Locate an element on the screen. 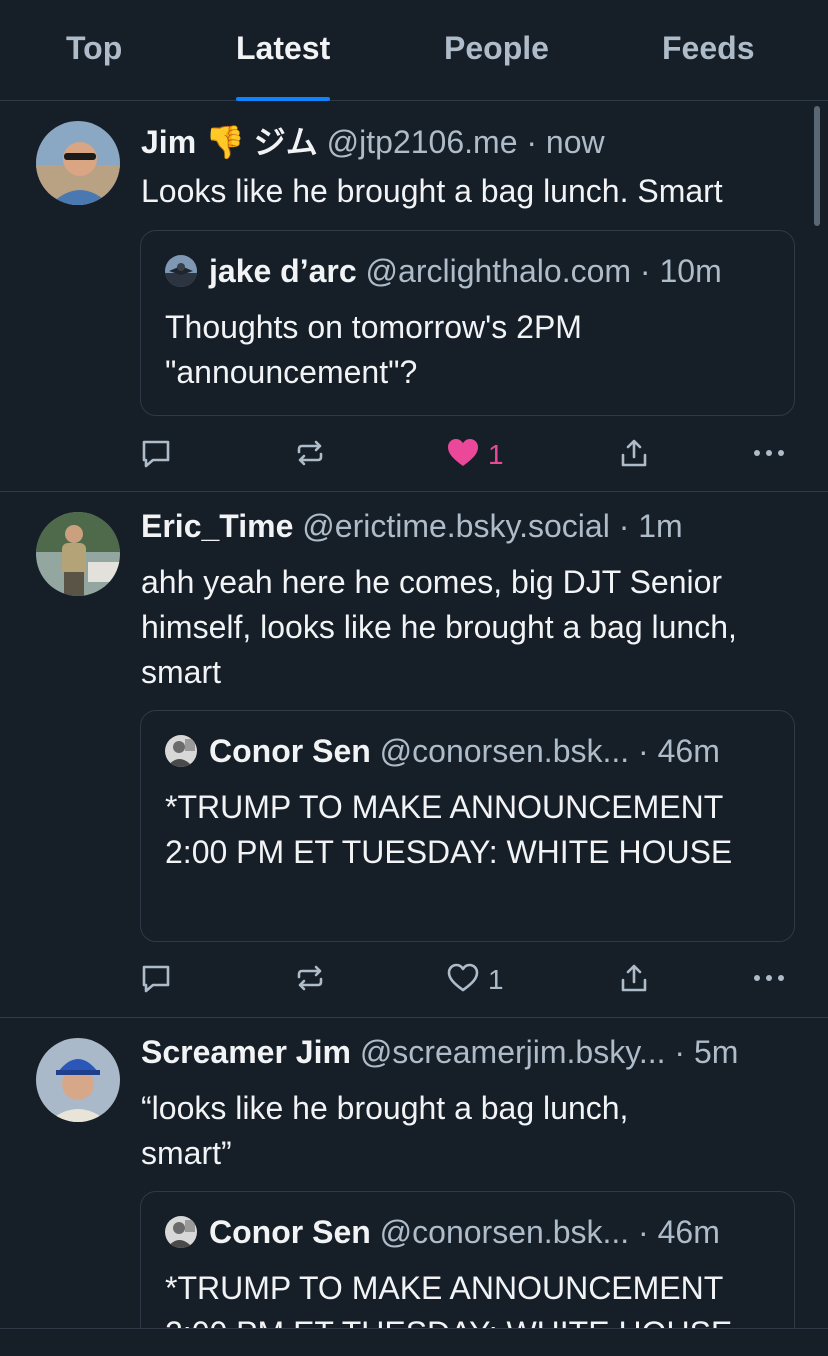 Image resolution: width=828 pixels, height=1356 pixels. tab-latest: Latest is located at coordinates (283, 65).